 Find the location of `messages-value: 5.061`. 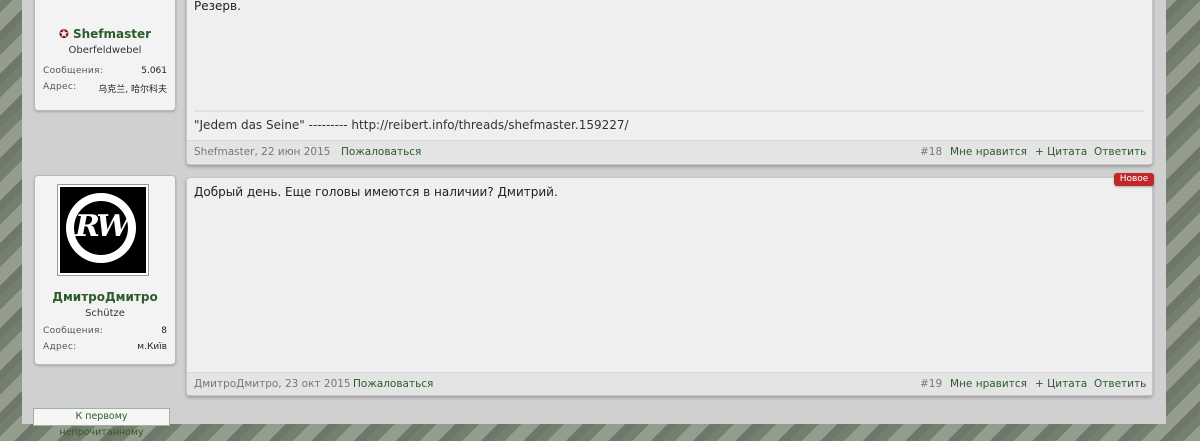

messages-value: 5.061 is located at coordinates (154, 71).